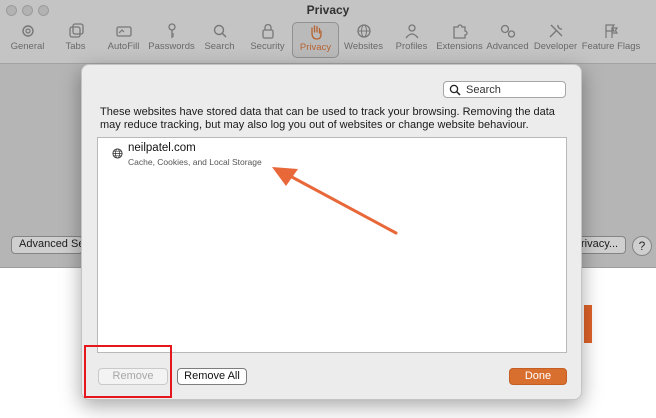 This screenshot has width=656, height=418. I want to click on person-icon, so click(411, 31).